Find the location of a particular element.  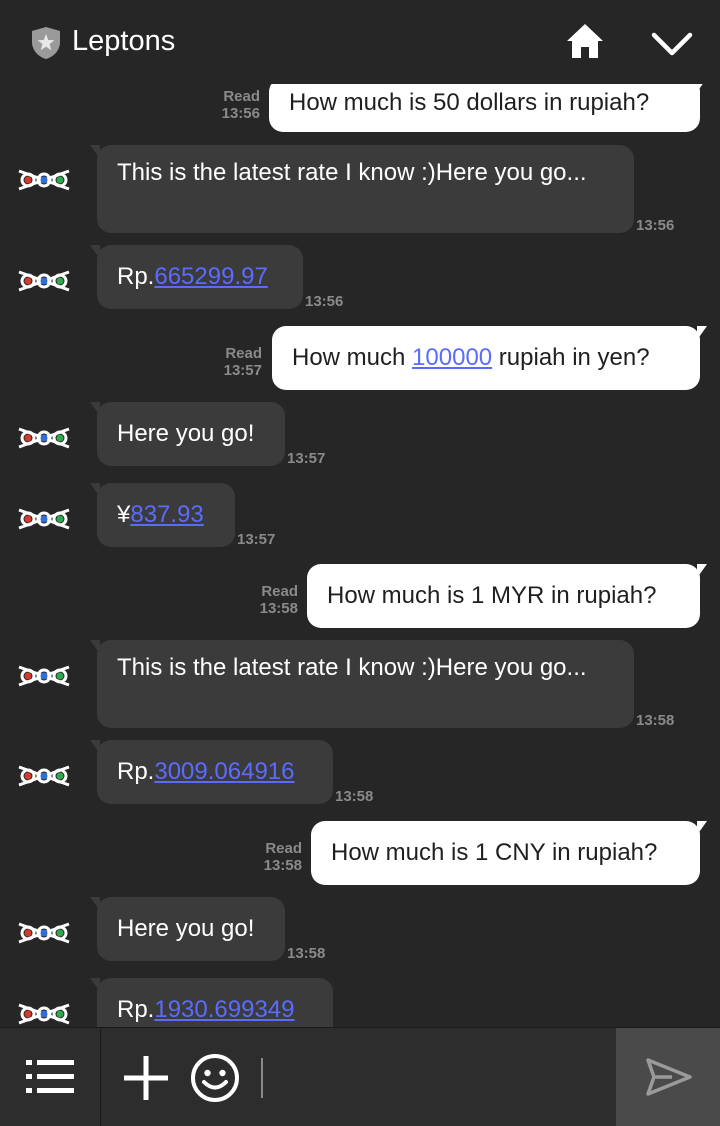

home-icon is located at coordinates (585, 41).